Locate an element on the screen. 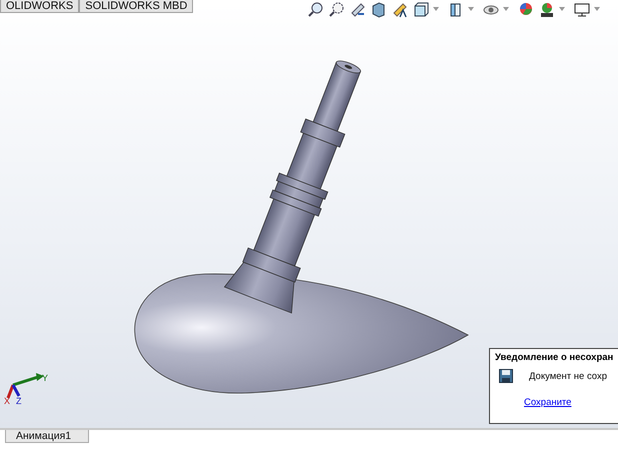  command-tab: OLIDWORKS is located at coordinates (40, 6).